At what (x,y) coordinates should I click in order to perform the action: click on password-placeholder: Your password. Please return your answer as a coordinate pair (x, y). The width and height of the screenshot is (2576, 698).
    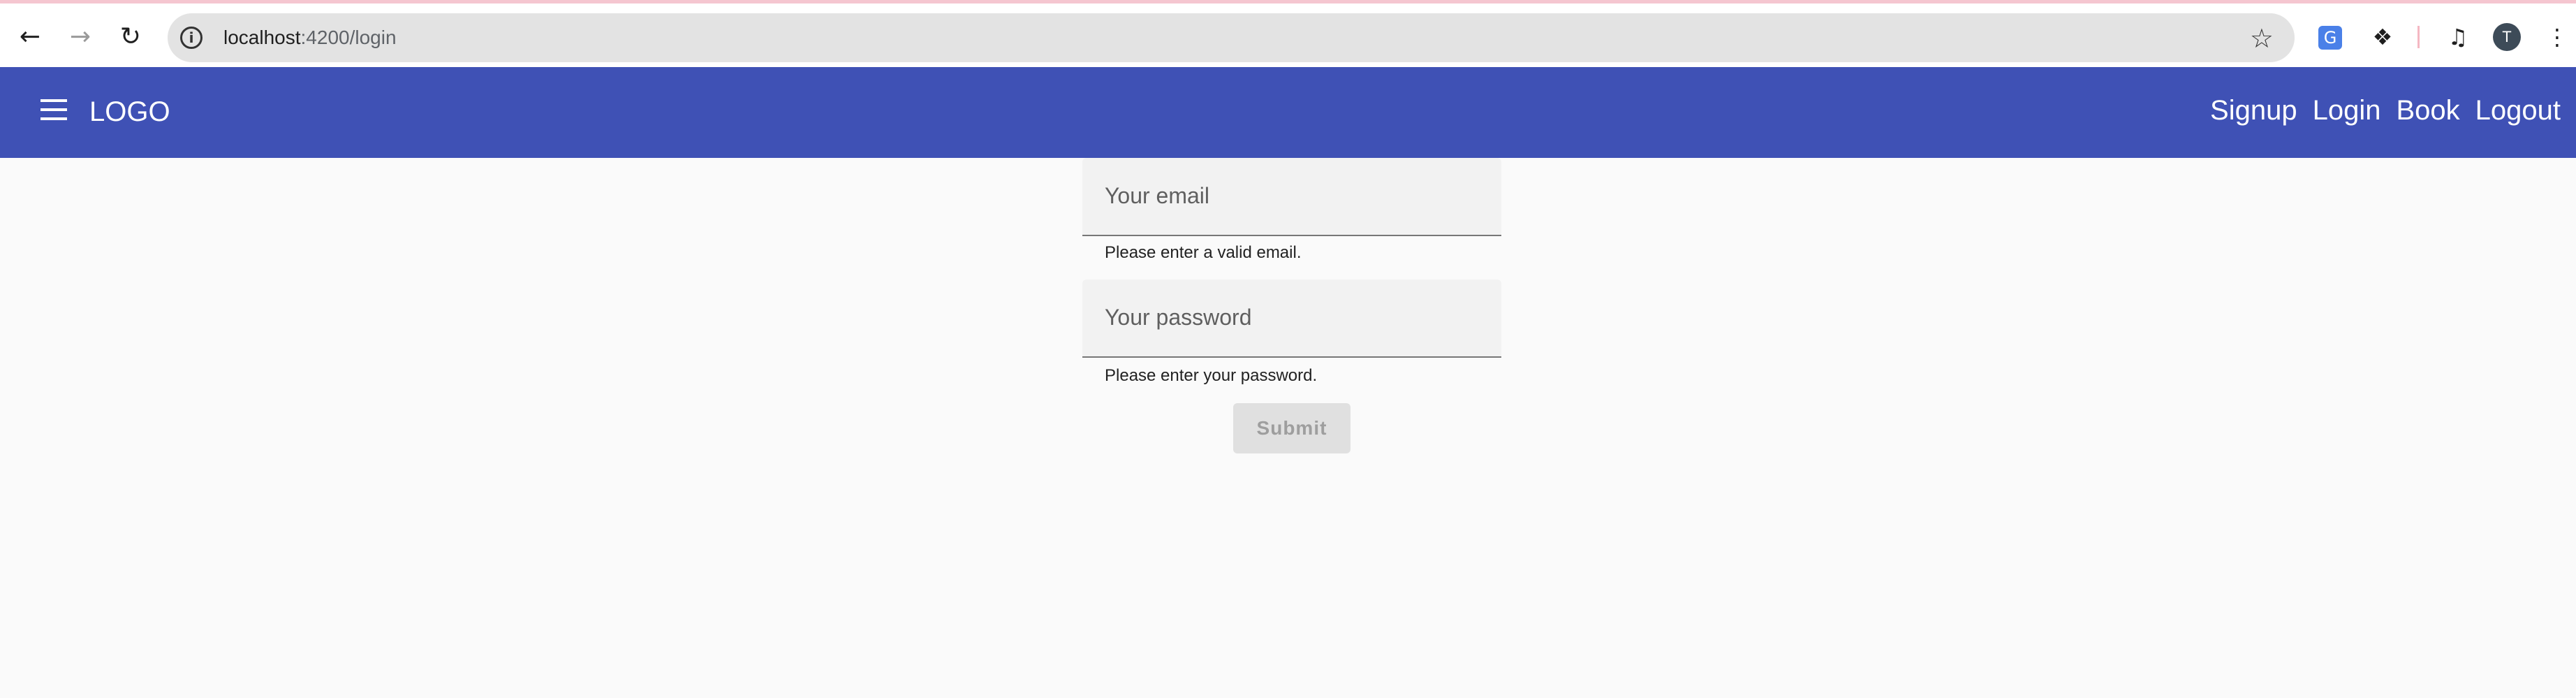
    Looking at the image, I should click on (1178, 317).